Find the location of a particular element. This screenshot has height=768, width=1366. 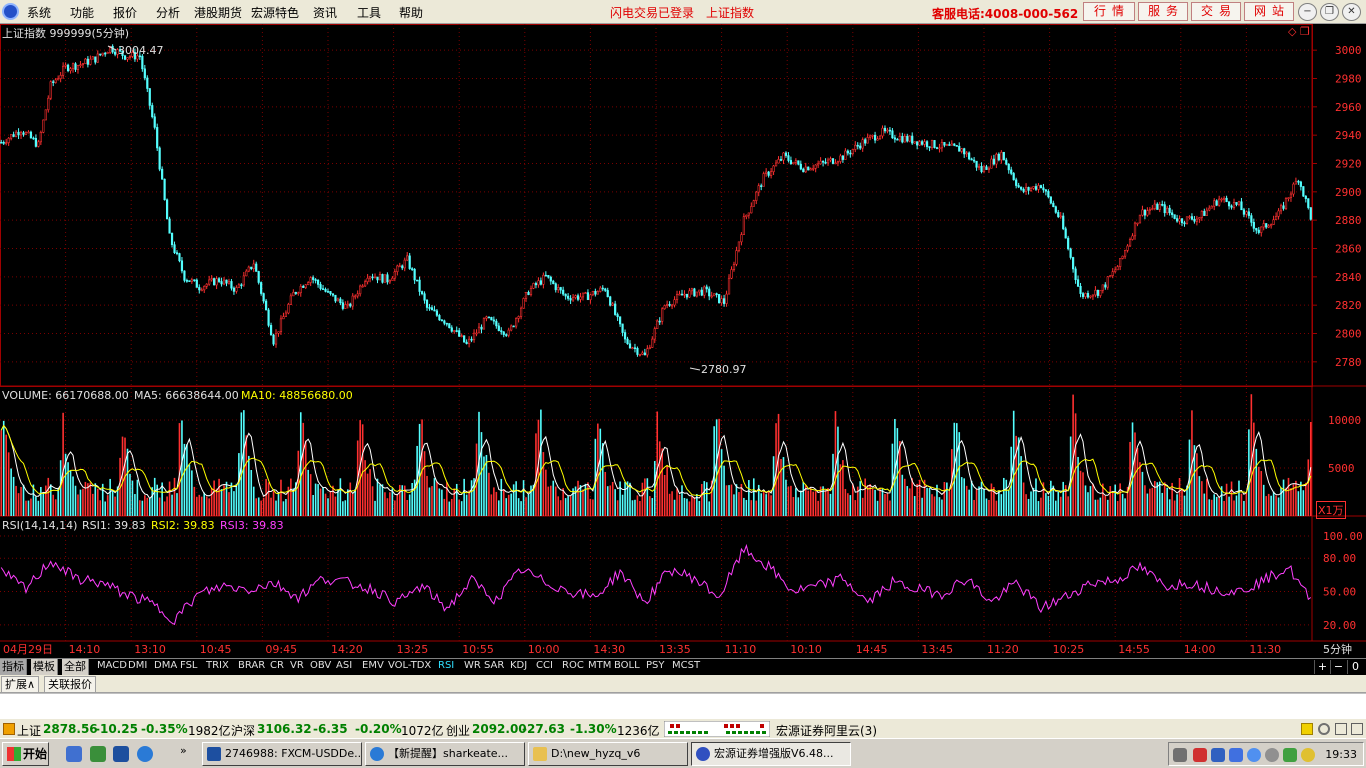

nav-trade-button: 交易 is located at coordinates (1216, 11).